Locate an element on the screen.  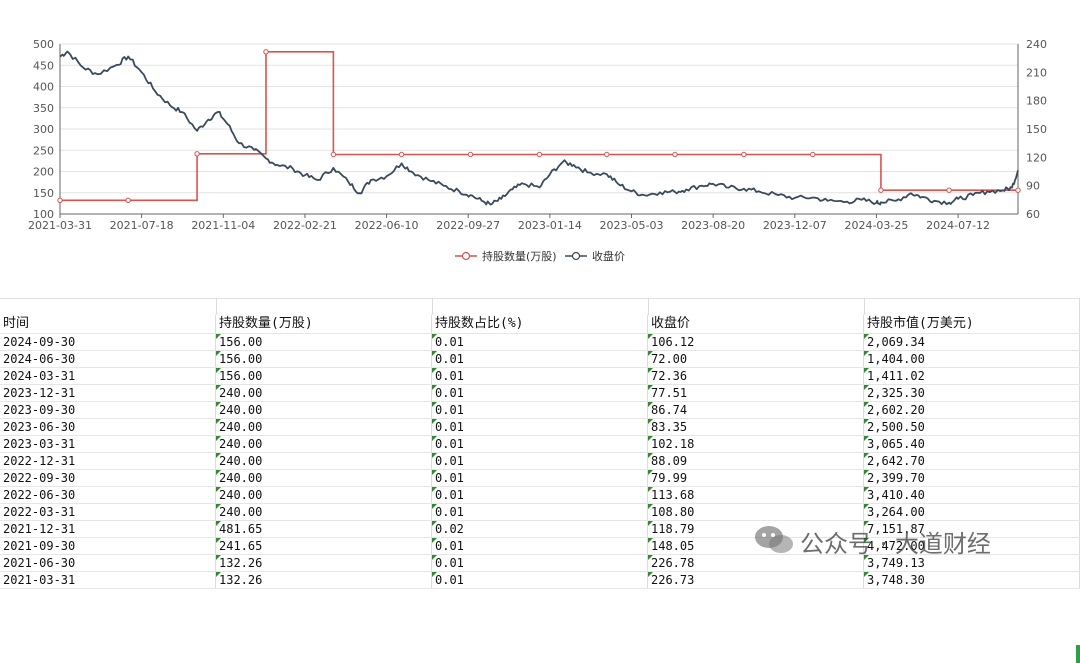
cell-holding-ratio: 0.02 is located at coordinates (539, 529).